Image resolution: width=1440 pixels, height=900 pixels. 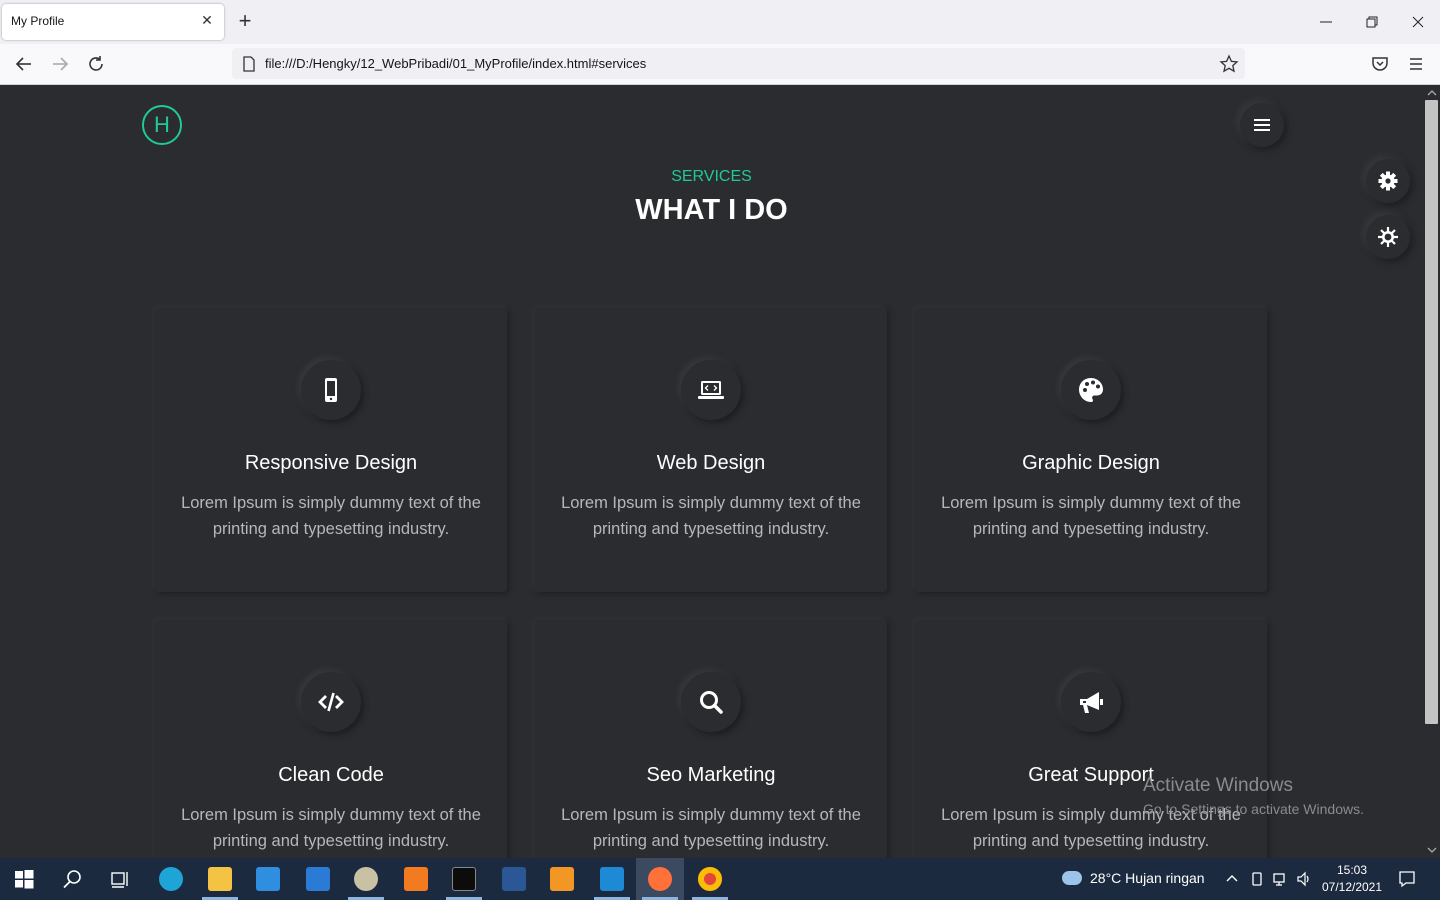 I want to click on sublime-icon, so click(x=562, y=879).